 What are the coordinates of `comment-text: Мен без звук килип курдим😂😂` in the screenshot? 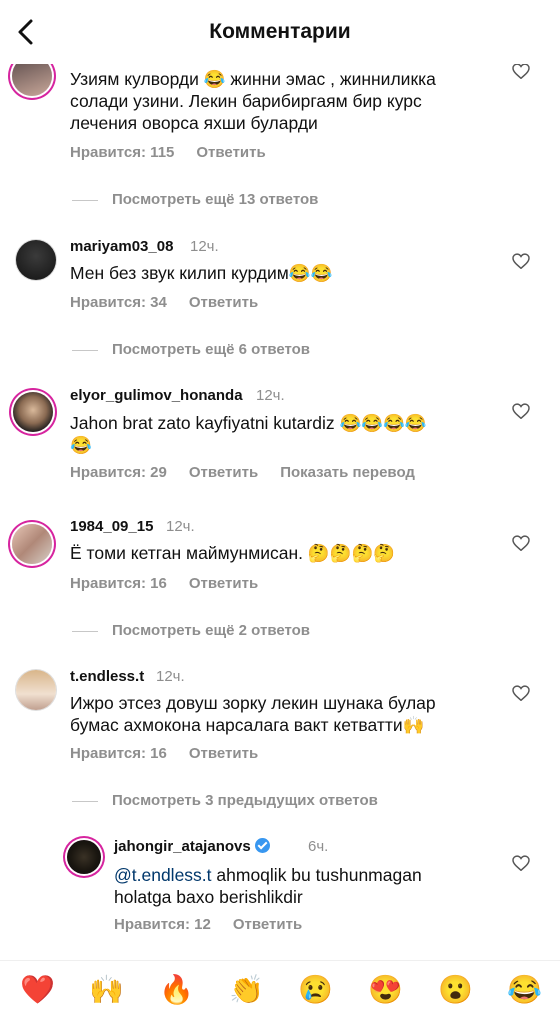 It's located at (201, 273).